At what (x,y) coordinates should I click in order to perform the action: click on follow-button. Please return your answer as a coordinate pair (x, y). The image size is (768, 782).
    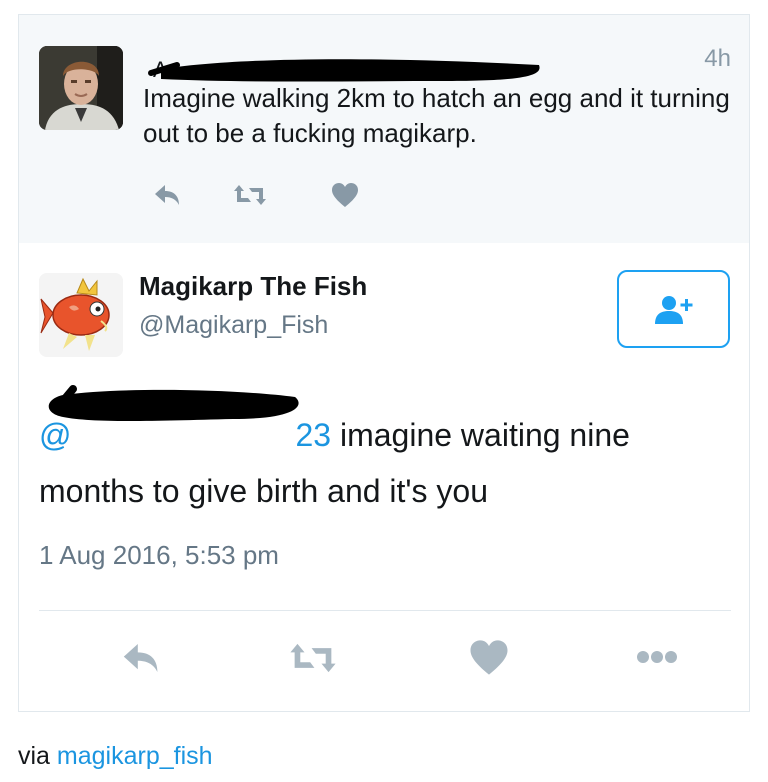
    Looking at the image, I should click on (673, 309).